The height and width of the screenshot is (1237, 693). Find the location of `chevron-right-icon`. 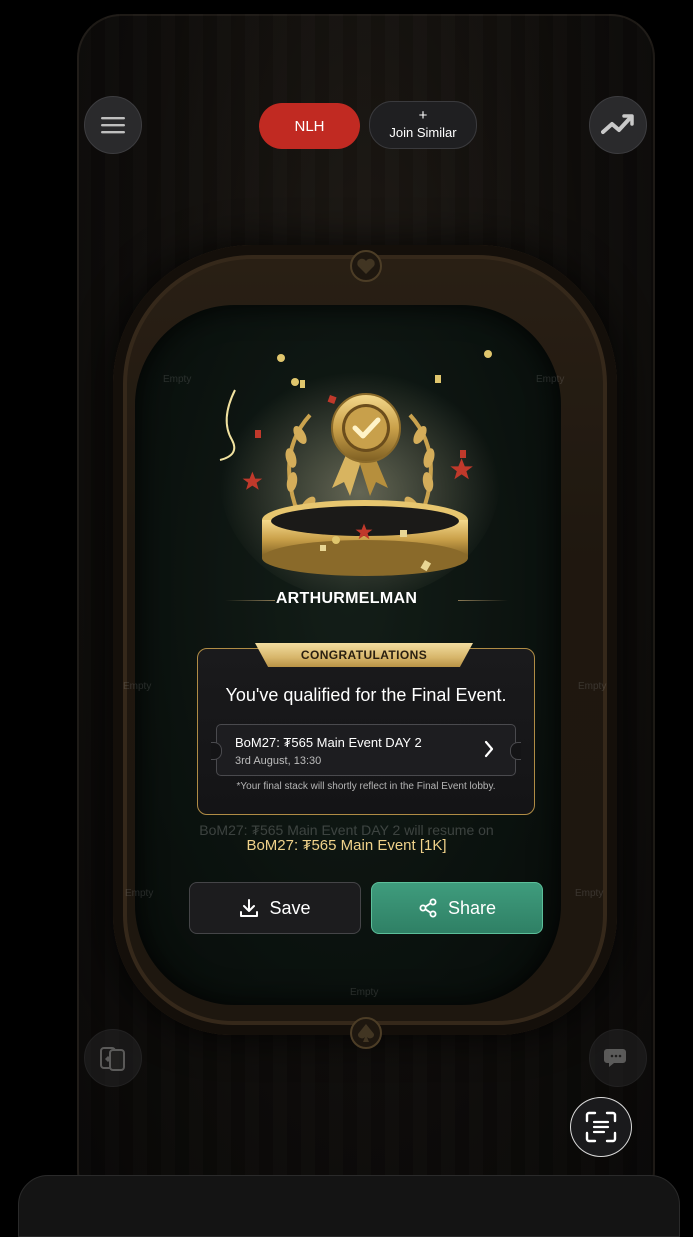

chevron-right-icon is located at coordinates (489, 749).